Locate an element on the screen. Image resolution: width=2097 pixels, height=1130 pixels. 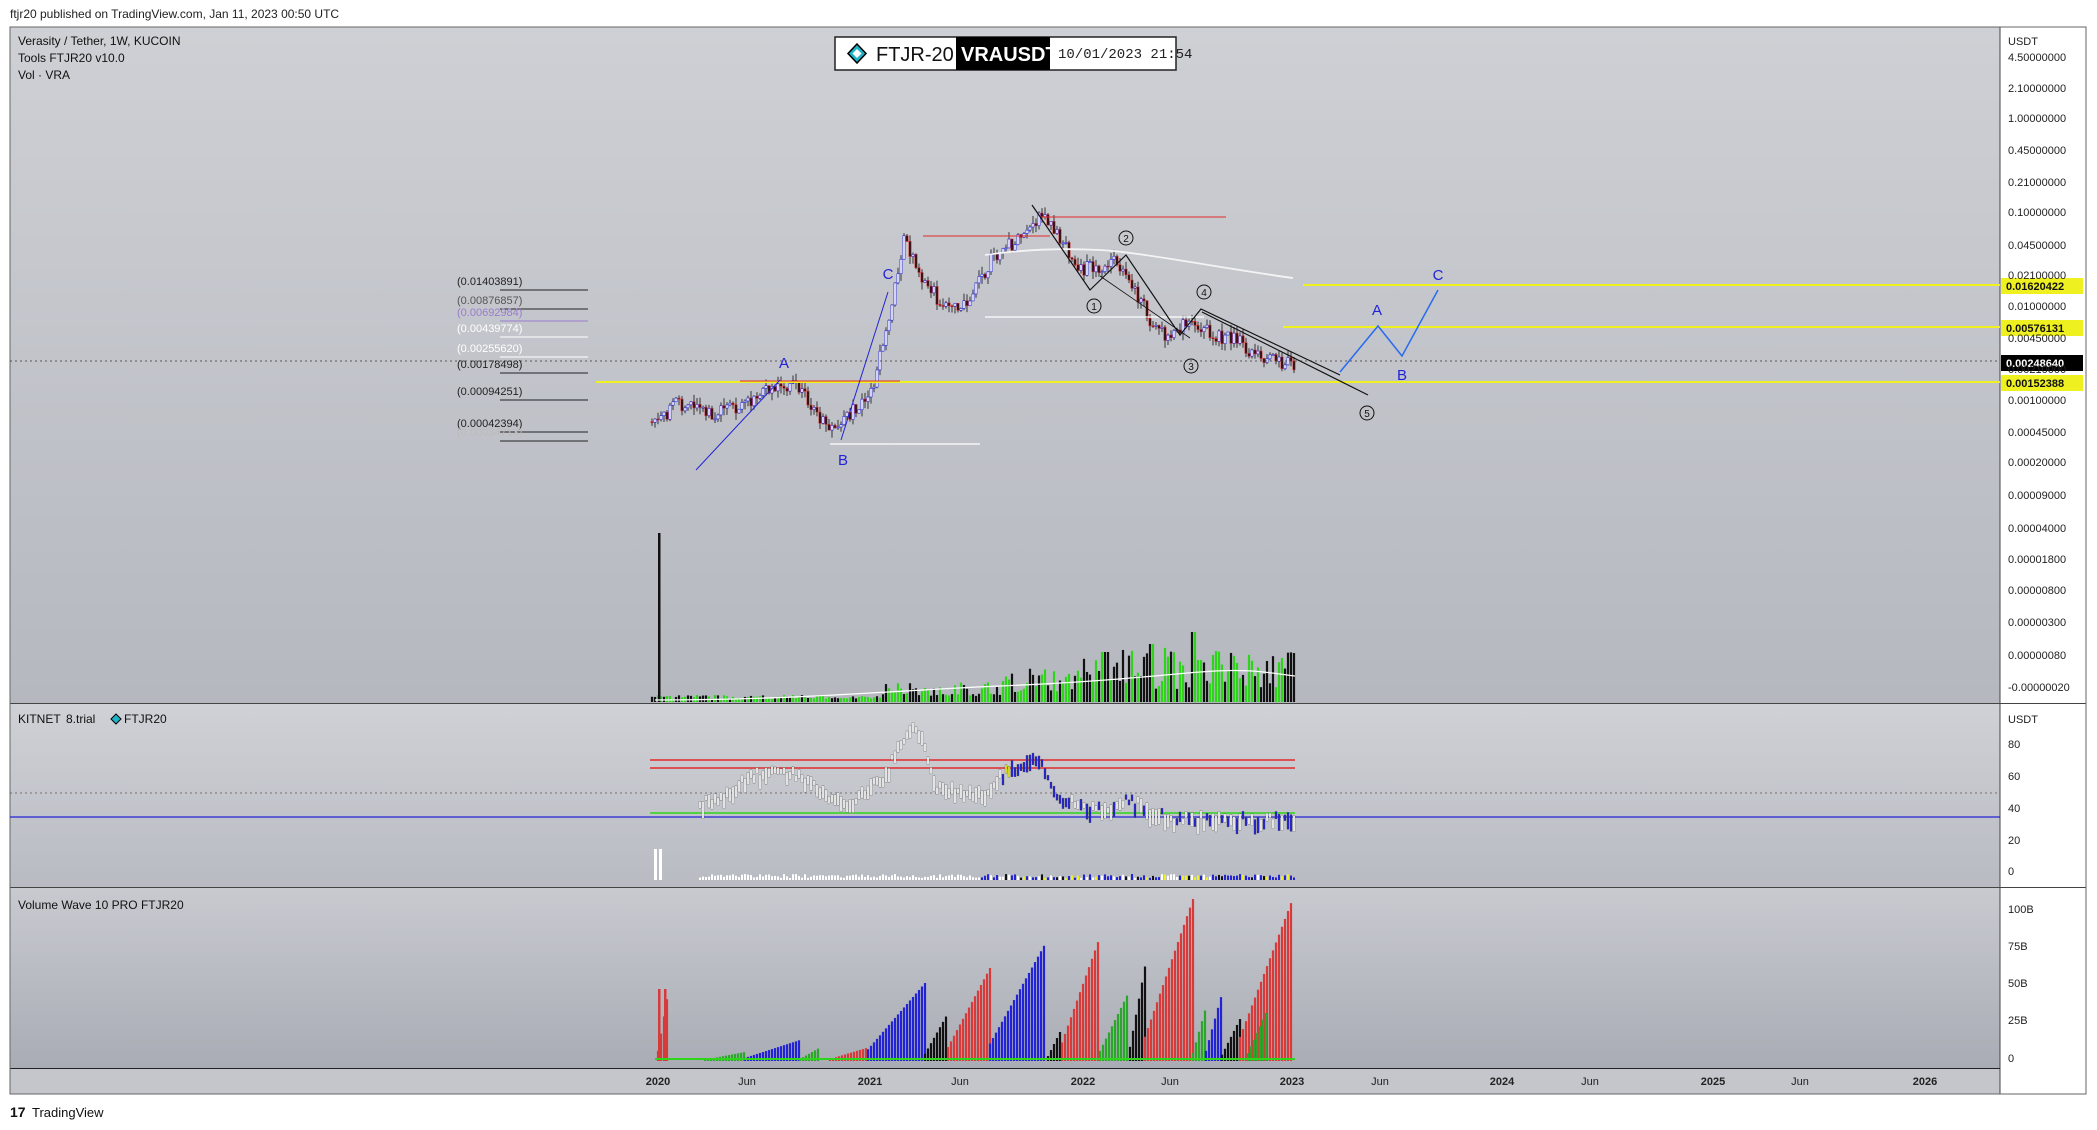
legend-tools: Tools FTJR20 v10.0 is located at coordinates (71, 58).